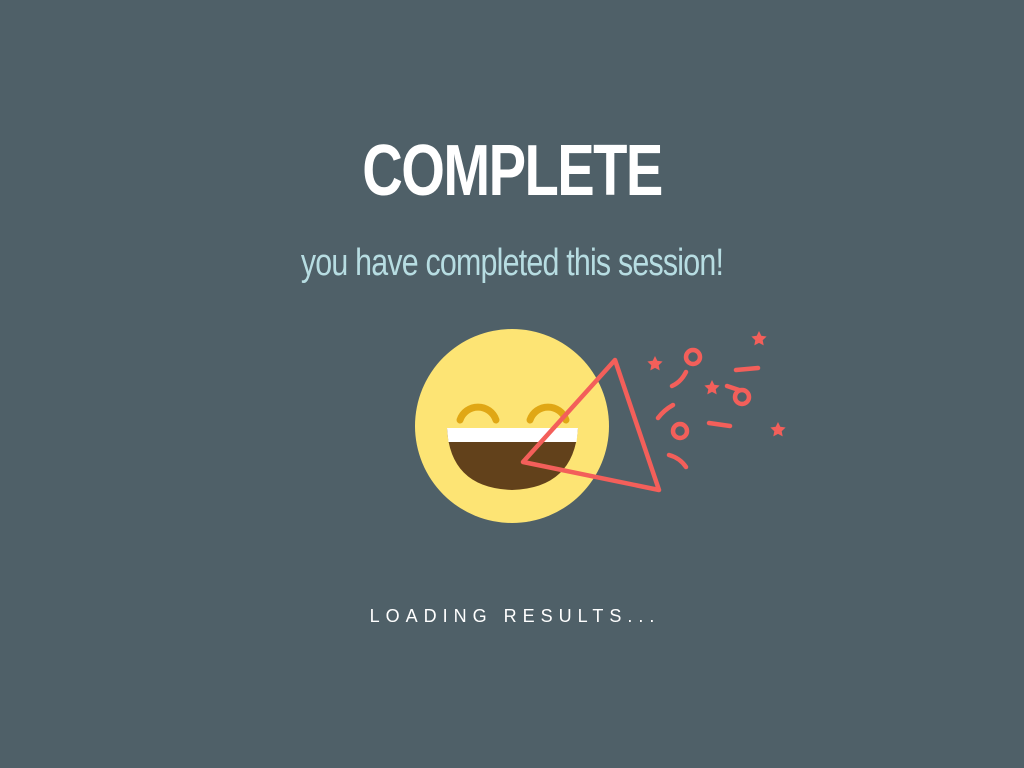  I want to click on page-title: COMPLETE, so click(512, 171).